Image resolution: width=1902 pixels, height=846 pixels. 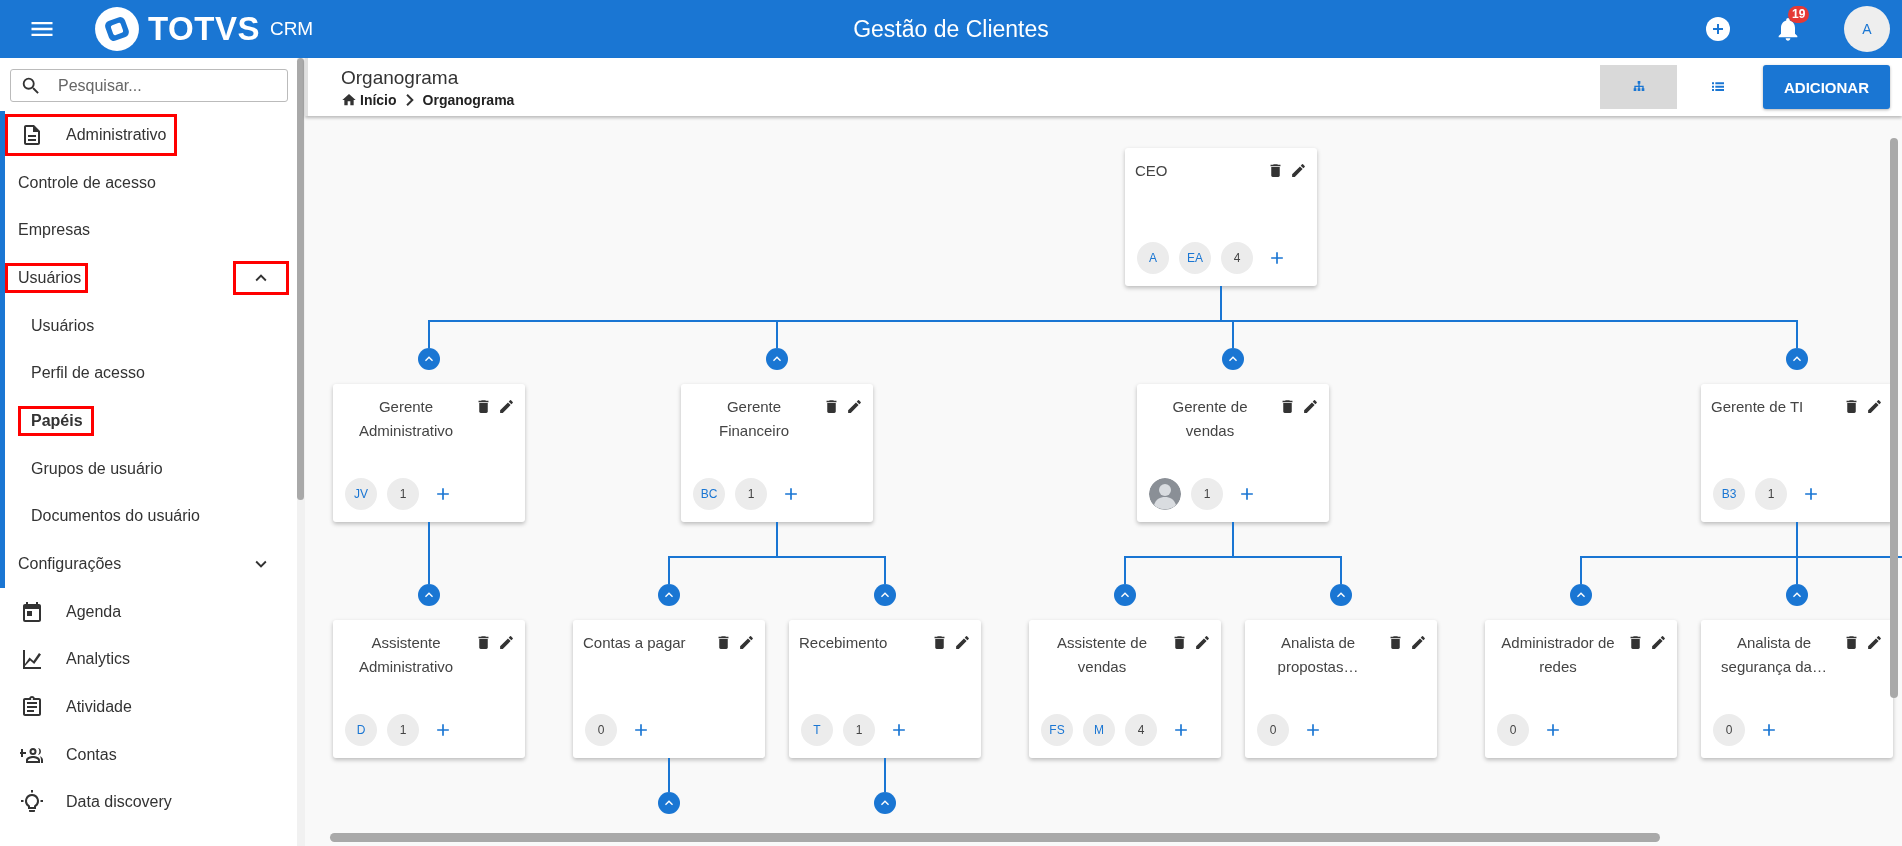 I want to click on menu-item: Documentos do usuário, so click(x=114, y=516).